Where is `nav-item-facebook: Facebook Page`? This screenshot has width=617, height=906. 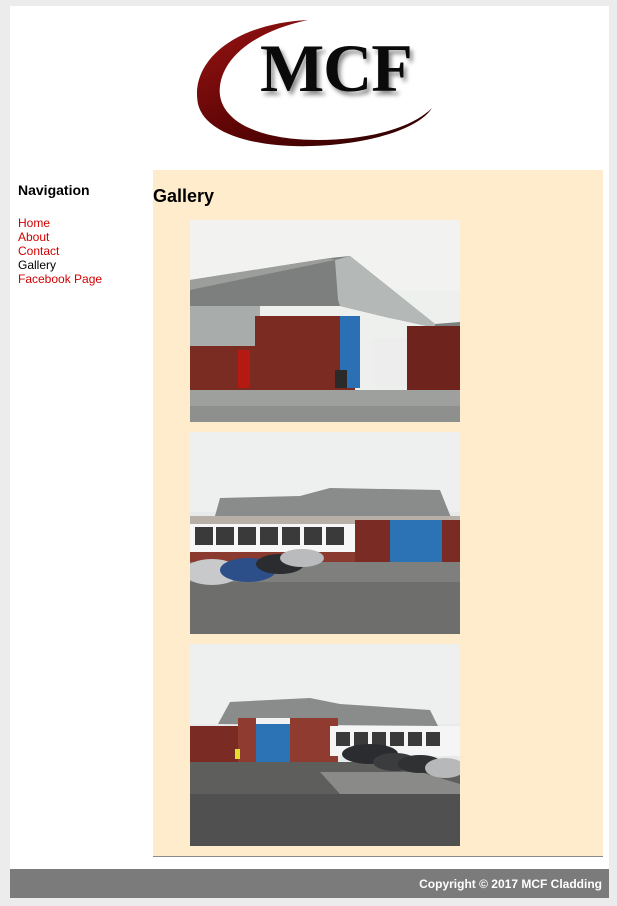 nav-item-facebook: Facebook Page is located at coordinates (83, 279).